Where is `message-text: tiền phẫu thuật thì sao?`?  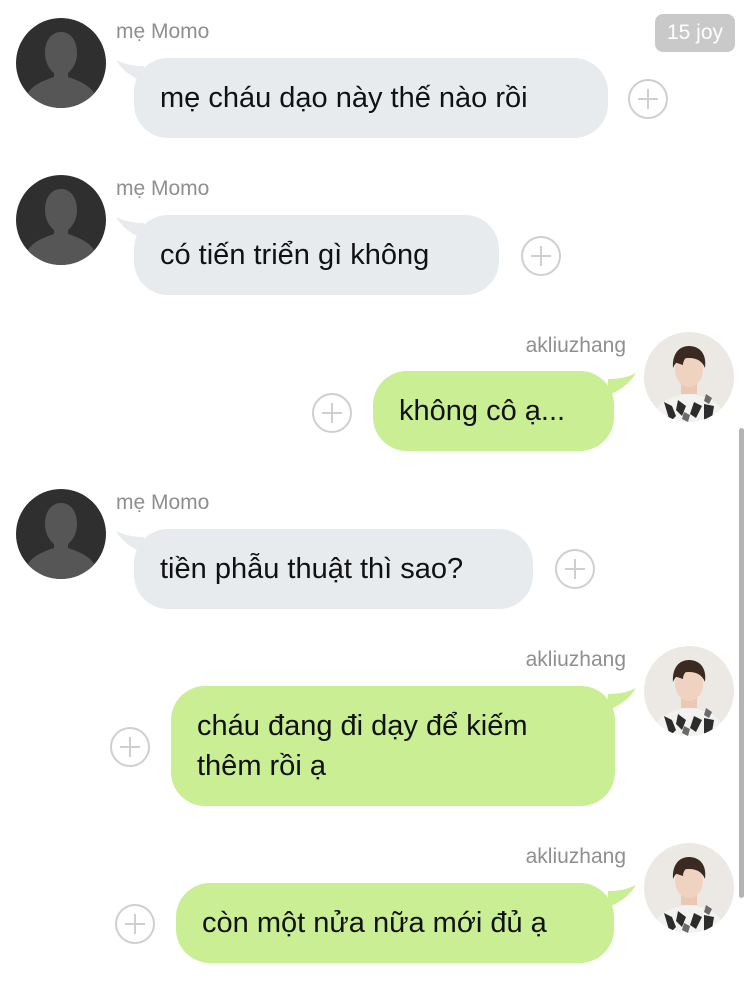 message-text: tiền phẫu thuật thì sao? is located at coordinates (312, 569).